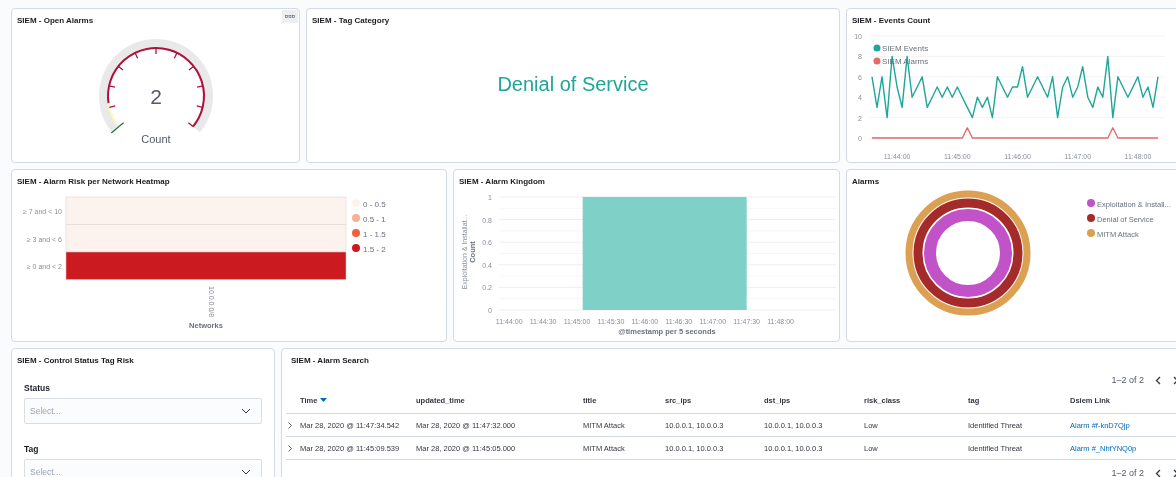 This screenshot has height=477, width=1176. Describe the element at coordinates (573, 84) in the screenshot. I see `metric-value: Denial of Service` at that location.